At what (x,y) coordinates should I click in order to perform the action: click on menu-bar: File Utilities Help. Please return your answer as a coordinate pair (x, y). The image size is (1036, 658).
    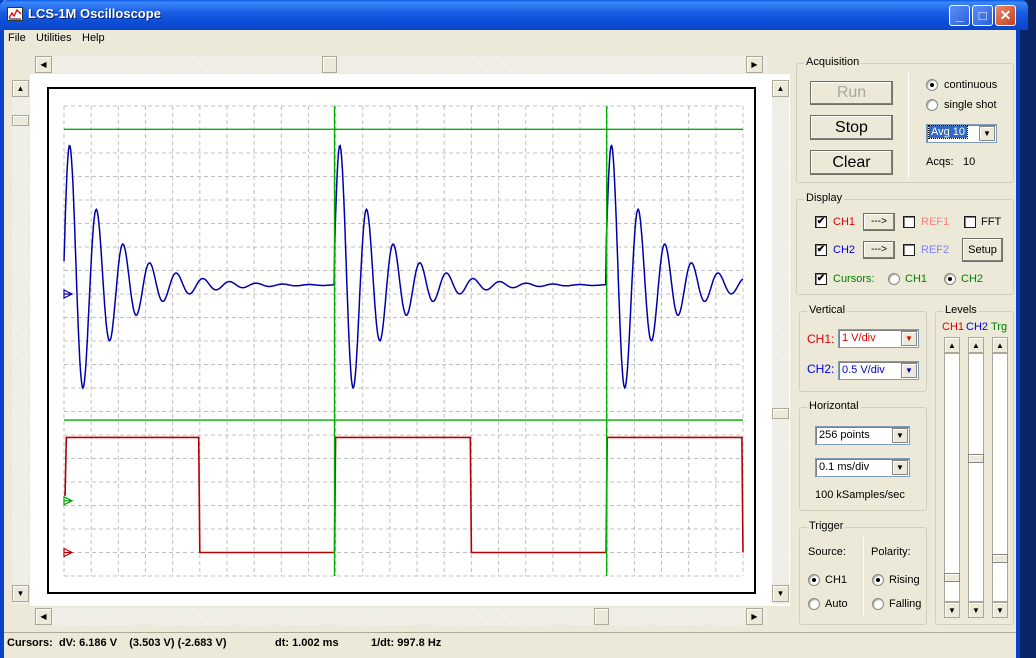
    Looking at the image, I should click on (510, 39).